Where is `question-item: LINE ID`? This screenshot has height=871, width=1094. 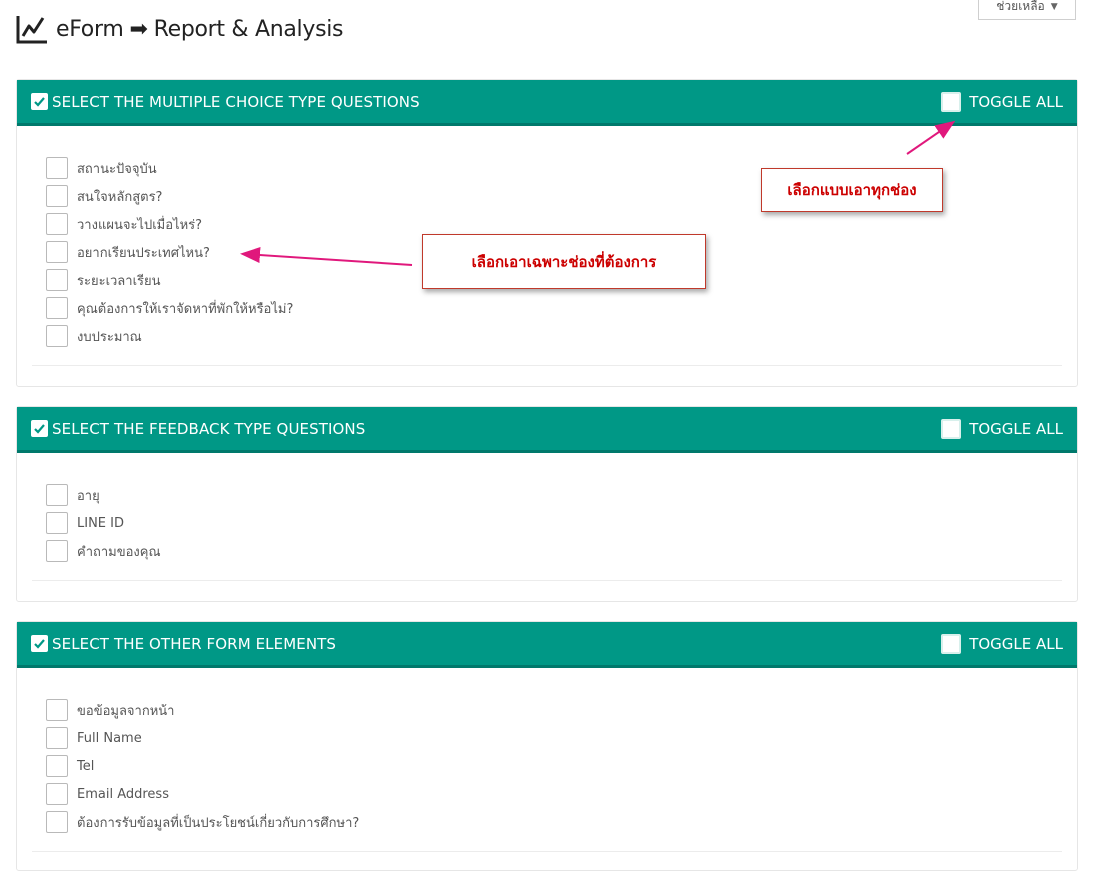
question-item: LINE ID is located at coordinates (561, 523).